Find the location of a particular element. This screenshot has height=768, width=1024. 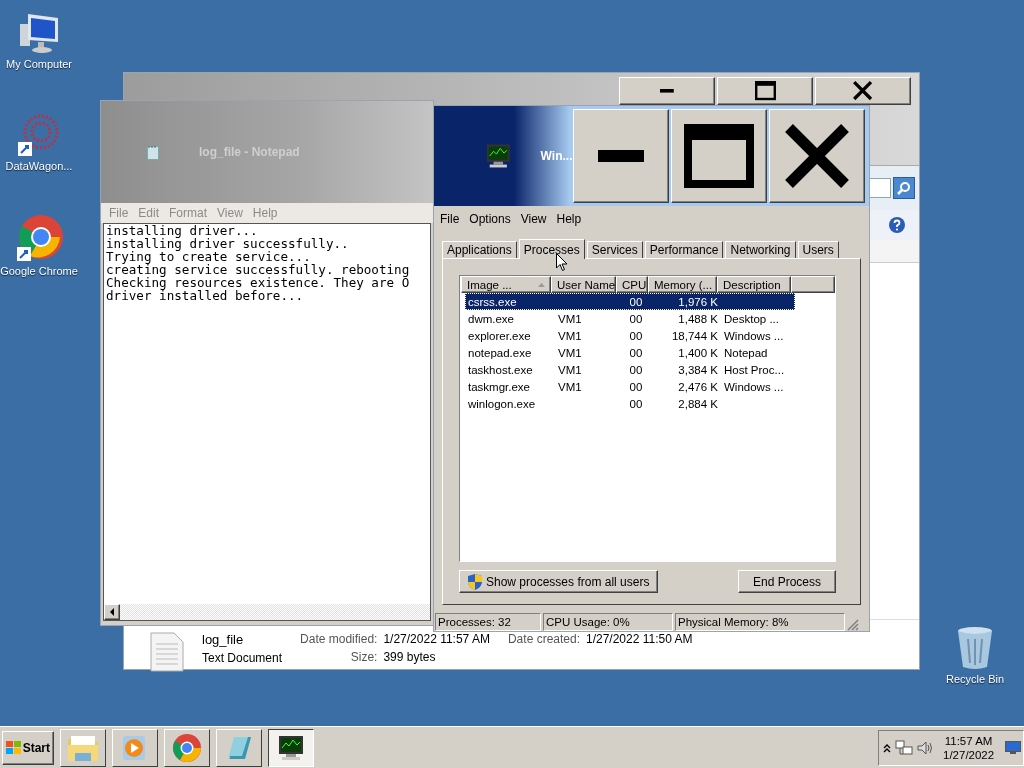

status-text: CPU Usage: 0% is located at coordinates (608, 622).